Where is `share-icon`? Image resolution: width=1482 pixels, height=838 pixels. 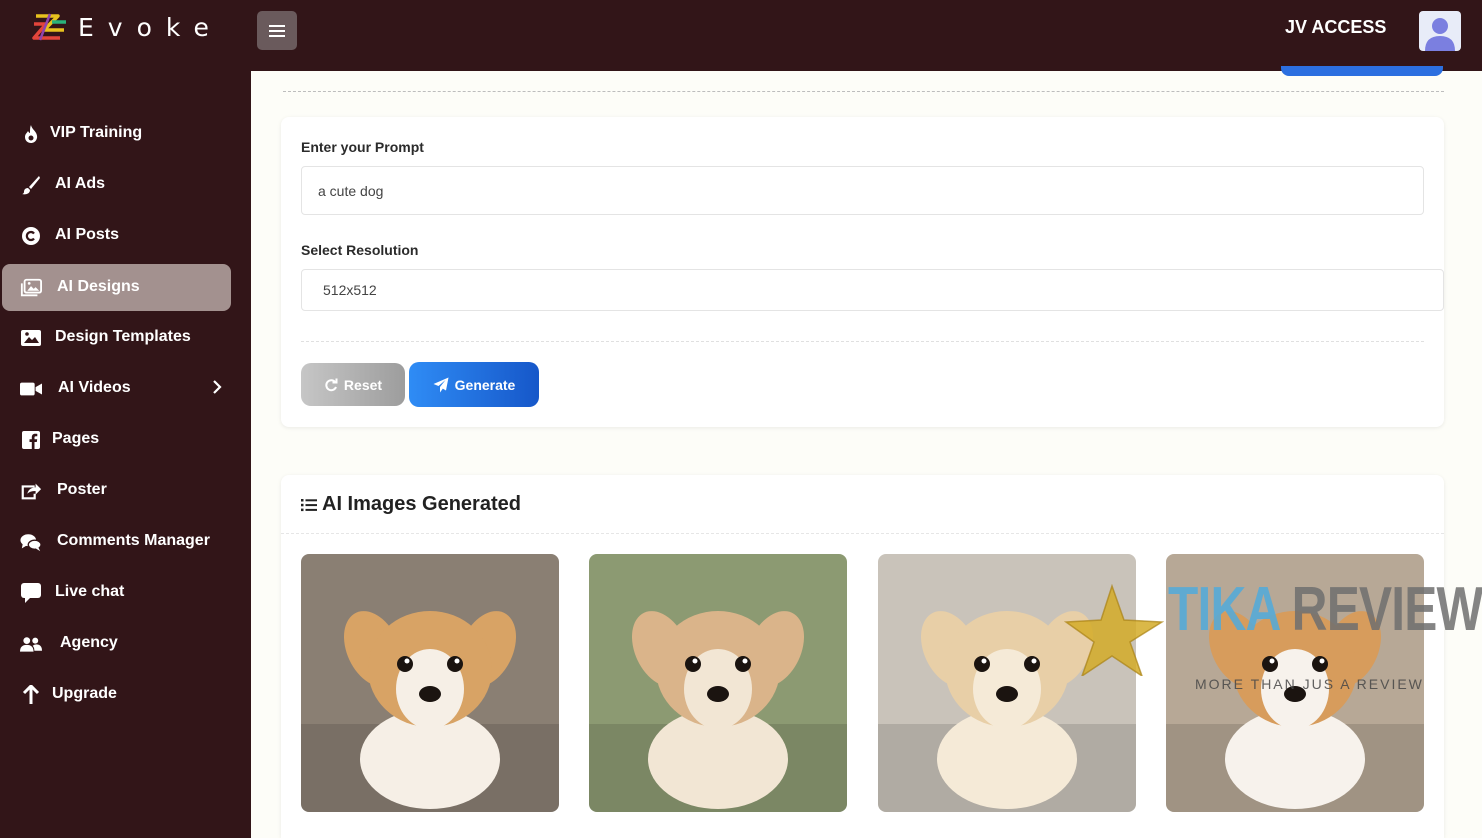 share-icon is located at coordinates (31, 491).